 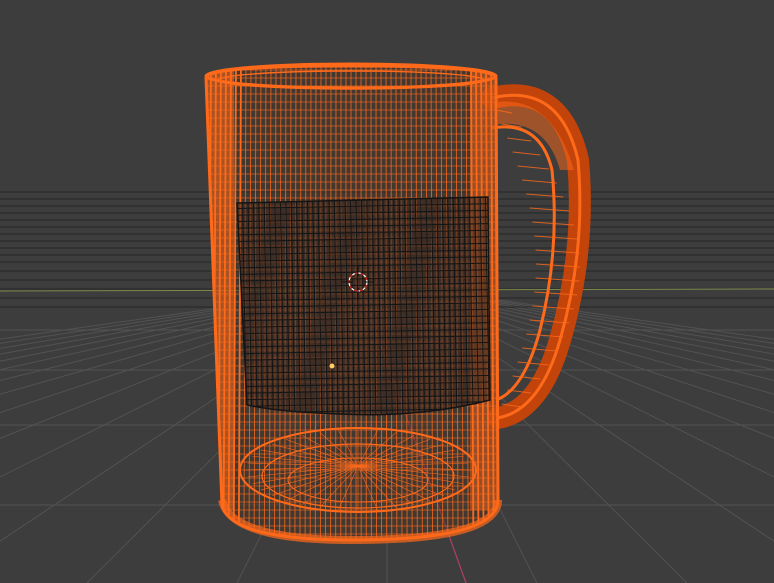 I want to click on panel-group, so click(x=363, y=306).